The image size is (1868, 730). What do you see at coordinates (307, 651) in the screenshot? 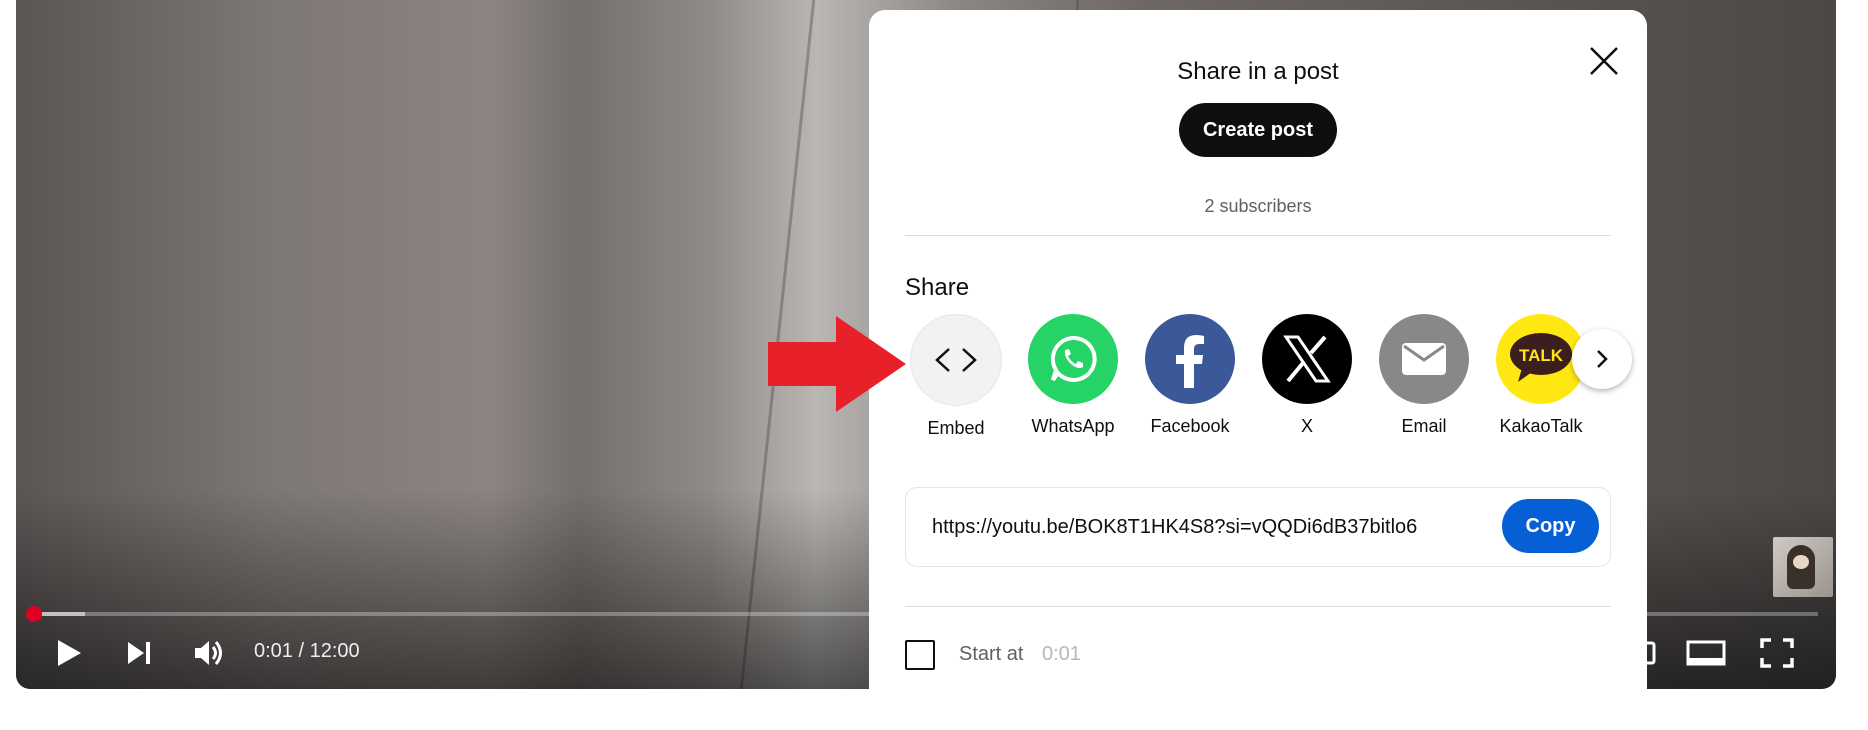
I see `time-display: 0:01 / 12:00` at bounding box center [307, 651].